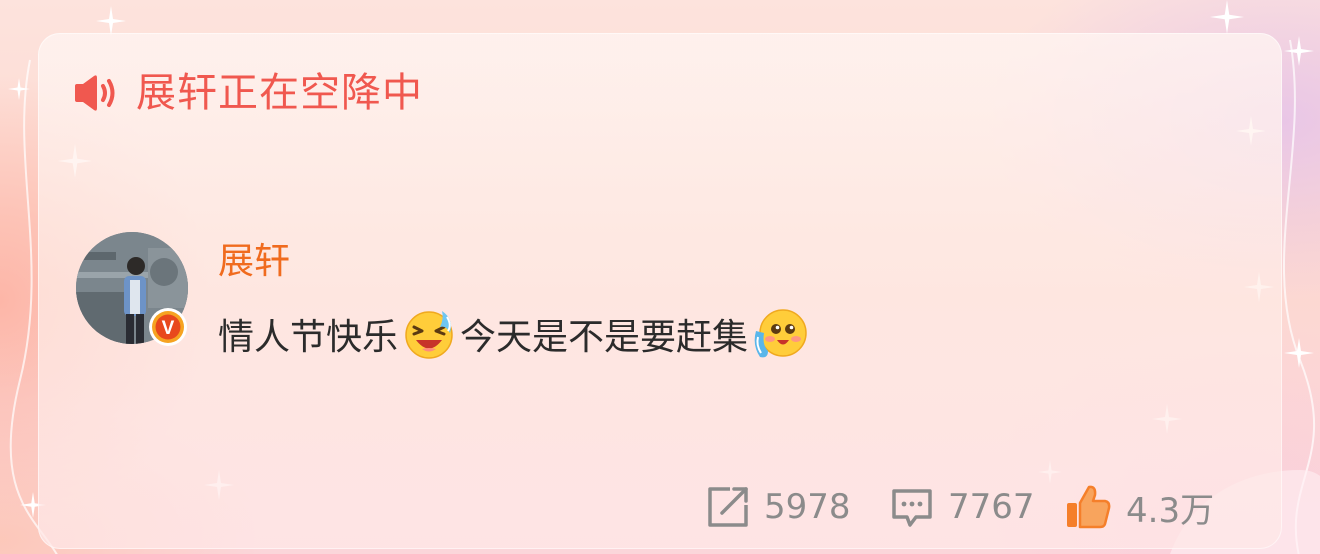 The width and height of the screenshot is (1320, 554). I want to click on svg-text: V, so click(168, 328).